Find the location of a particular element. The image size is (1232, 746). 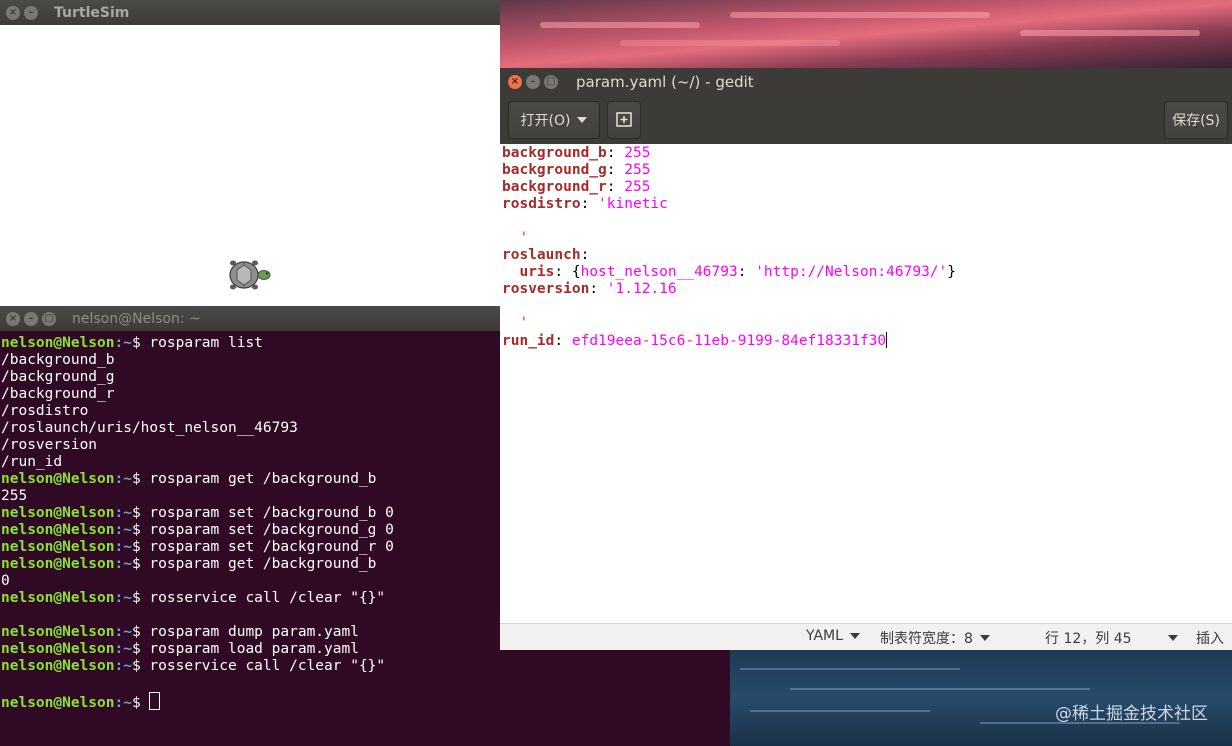

tab-width-label: 制表符宽度：8 is located at coordinates (926, 639).